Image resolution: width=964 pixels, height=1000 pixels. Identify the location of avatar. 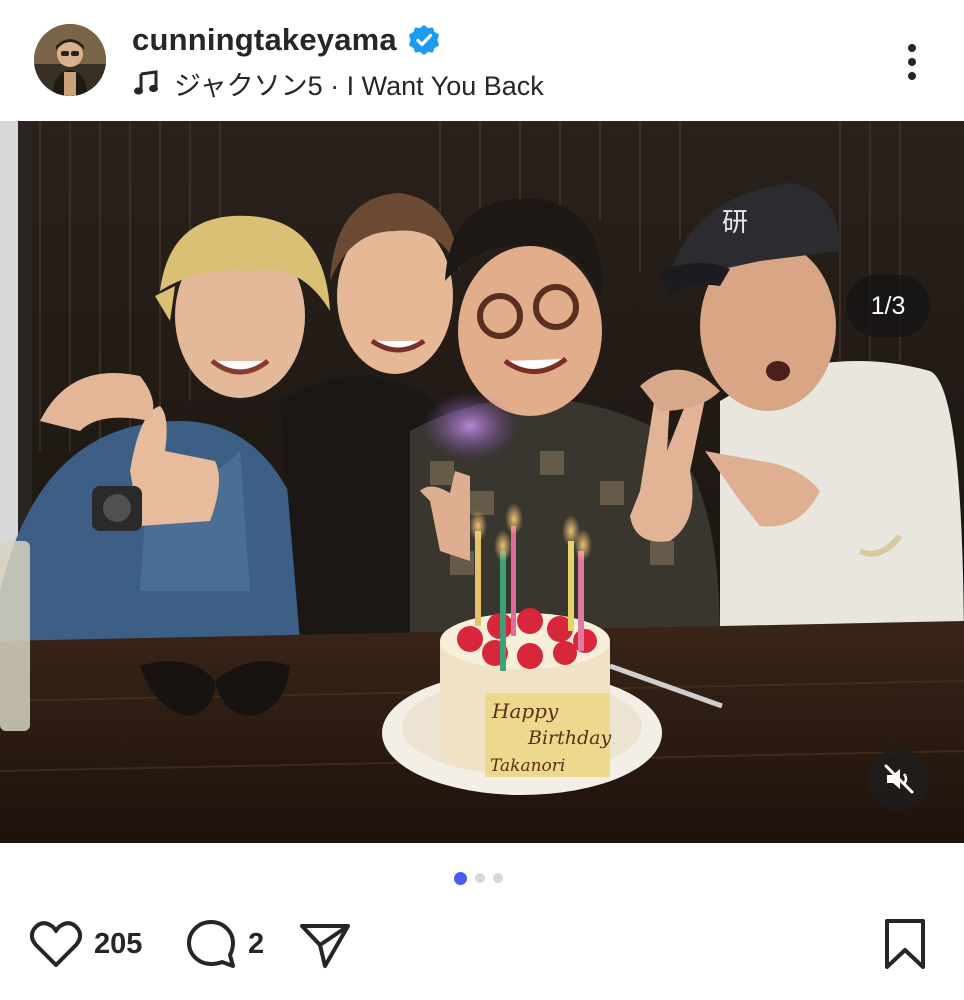
(70, 60).